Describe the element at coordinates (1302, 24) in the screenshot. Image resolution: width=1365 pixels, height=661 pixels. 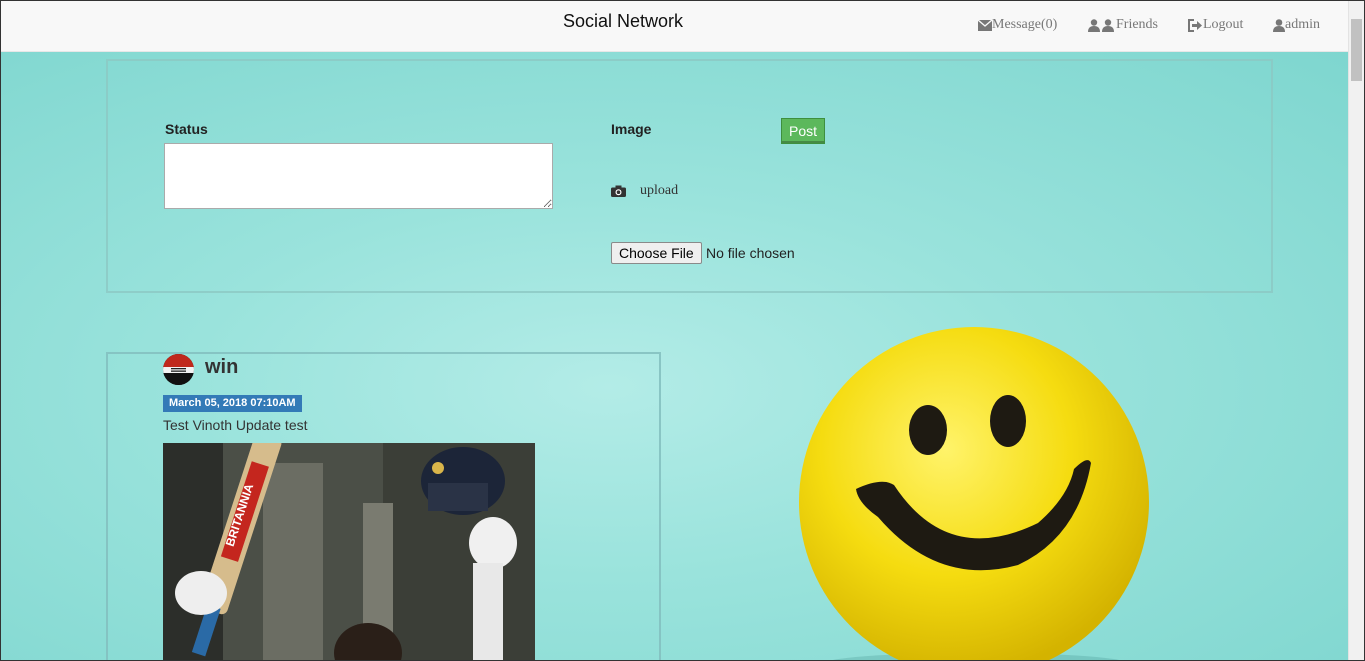
I see `nav-admin-label: admin` at that location.